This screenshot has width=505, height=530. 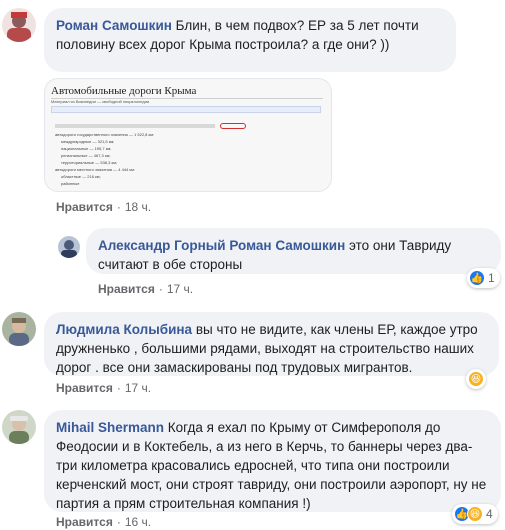 I want to click on wiki-line: территориальные — 538,3 км;, so click(x=89, y=162).